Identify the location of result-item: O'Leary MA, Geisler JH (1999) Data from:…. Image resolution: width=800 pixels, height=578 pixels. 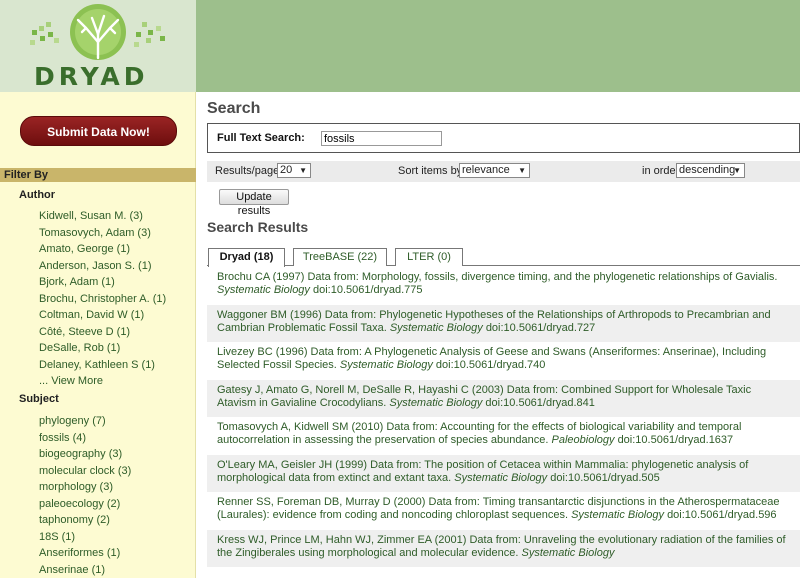
(503, 473).